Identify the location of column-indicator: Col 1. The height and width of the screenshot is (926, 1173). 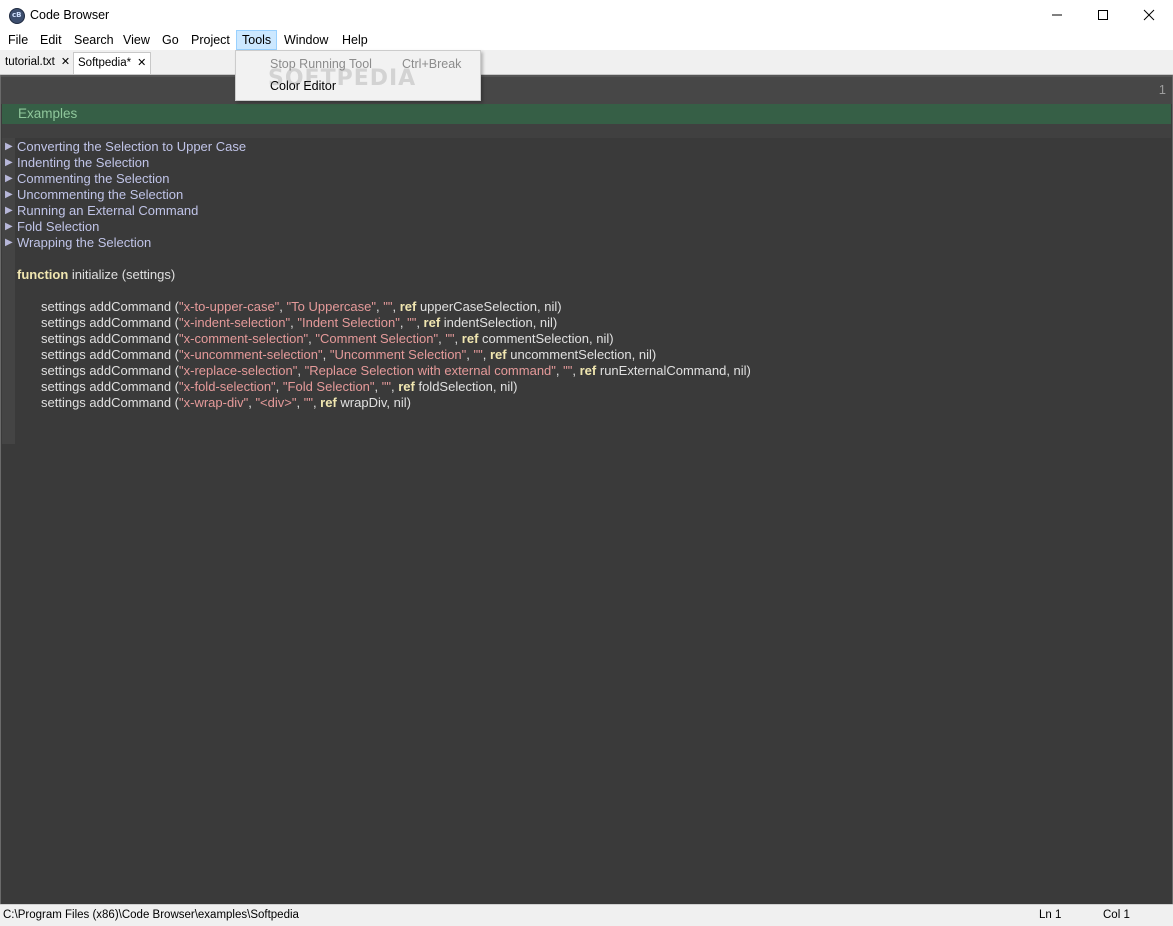
(1116, 915).